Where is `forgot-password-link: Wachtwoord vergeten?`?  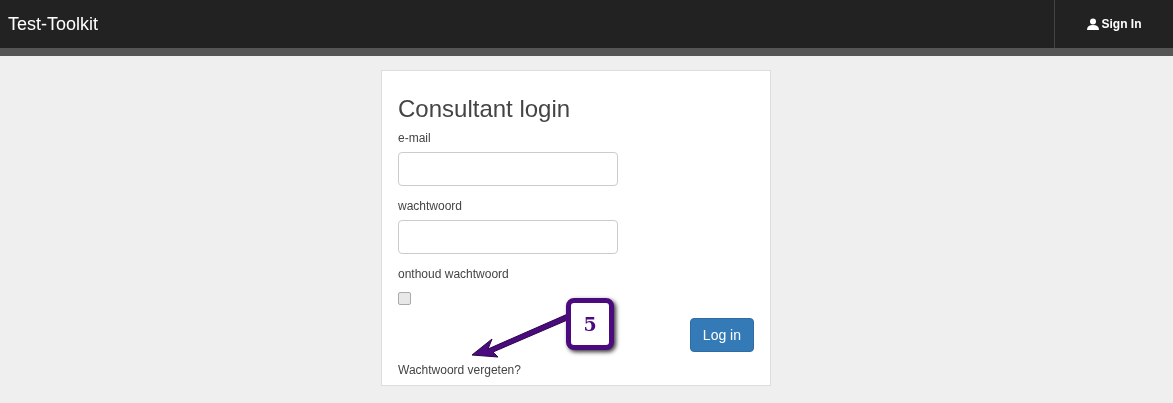 forgot-password-link: Wachtwoord vergeten? is located at coordinates (459, 370).